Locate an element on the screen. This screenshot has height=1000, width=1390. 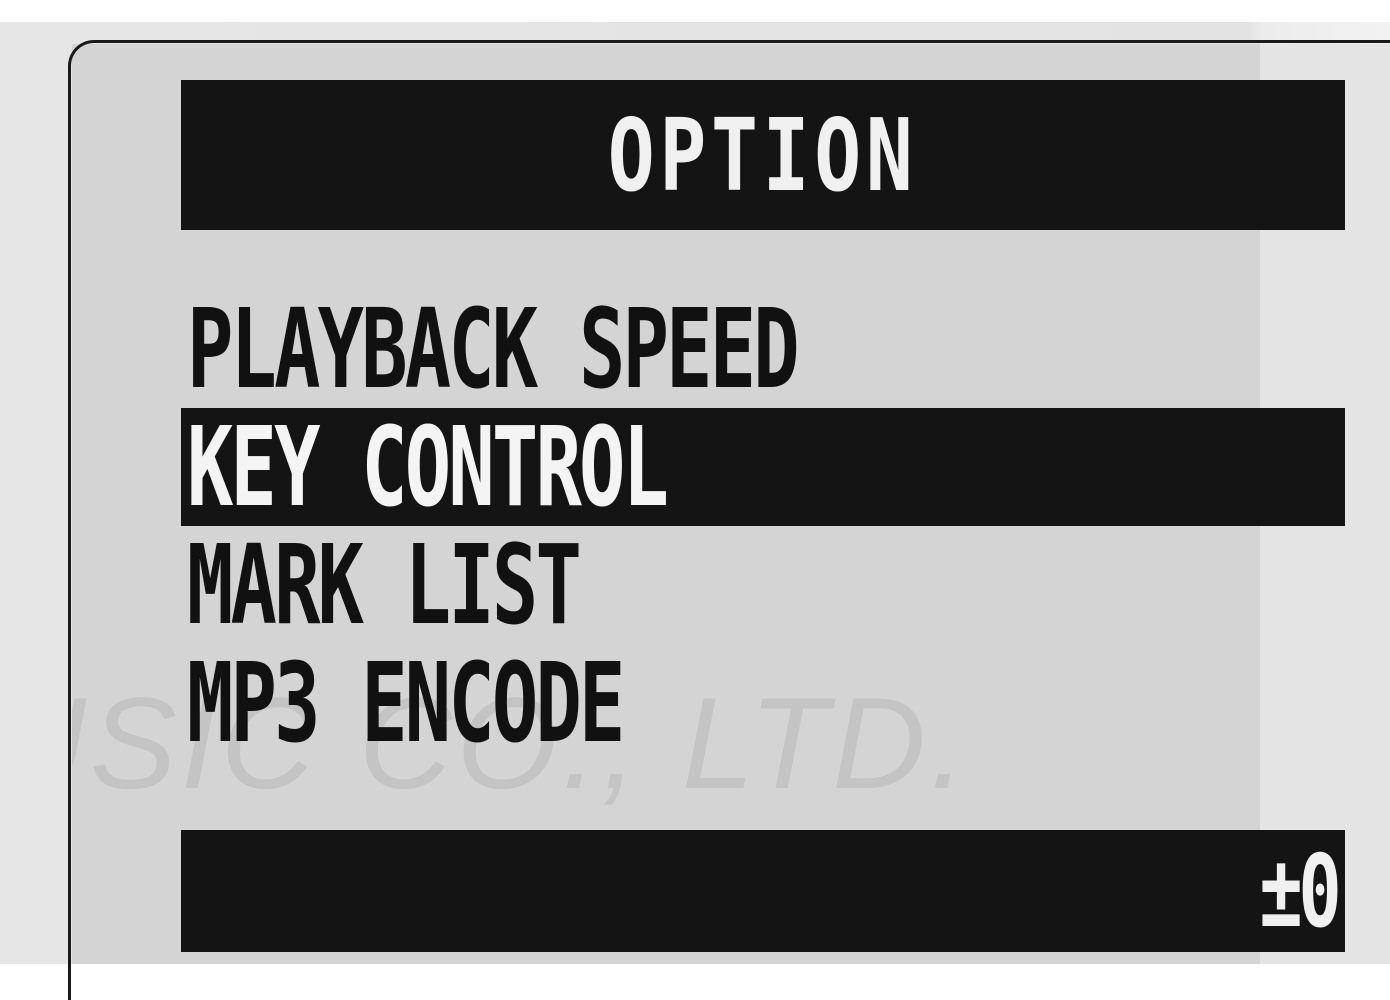
page-title: OPTION is located at coordinates (763, 155).